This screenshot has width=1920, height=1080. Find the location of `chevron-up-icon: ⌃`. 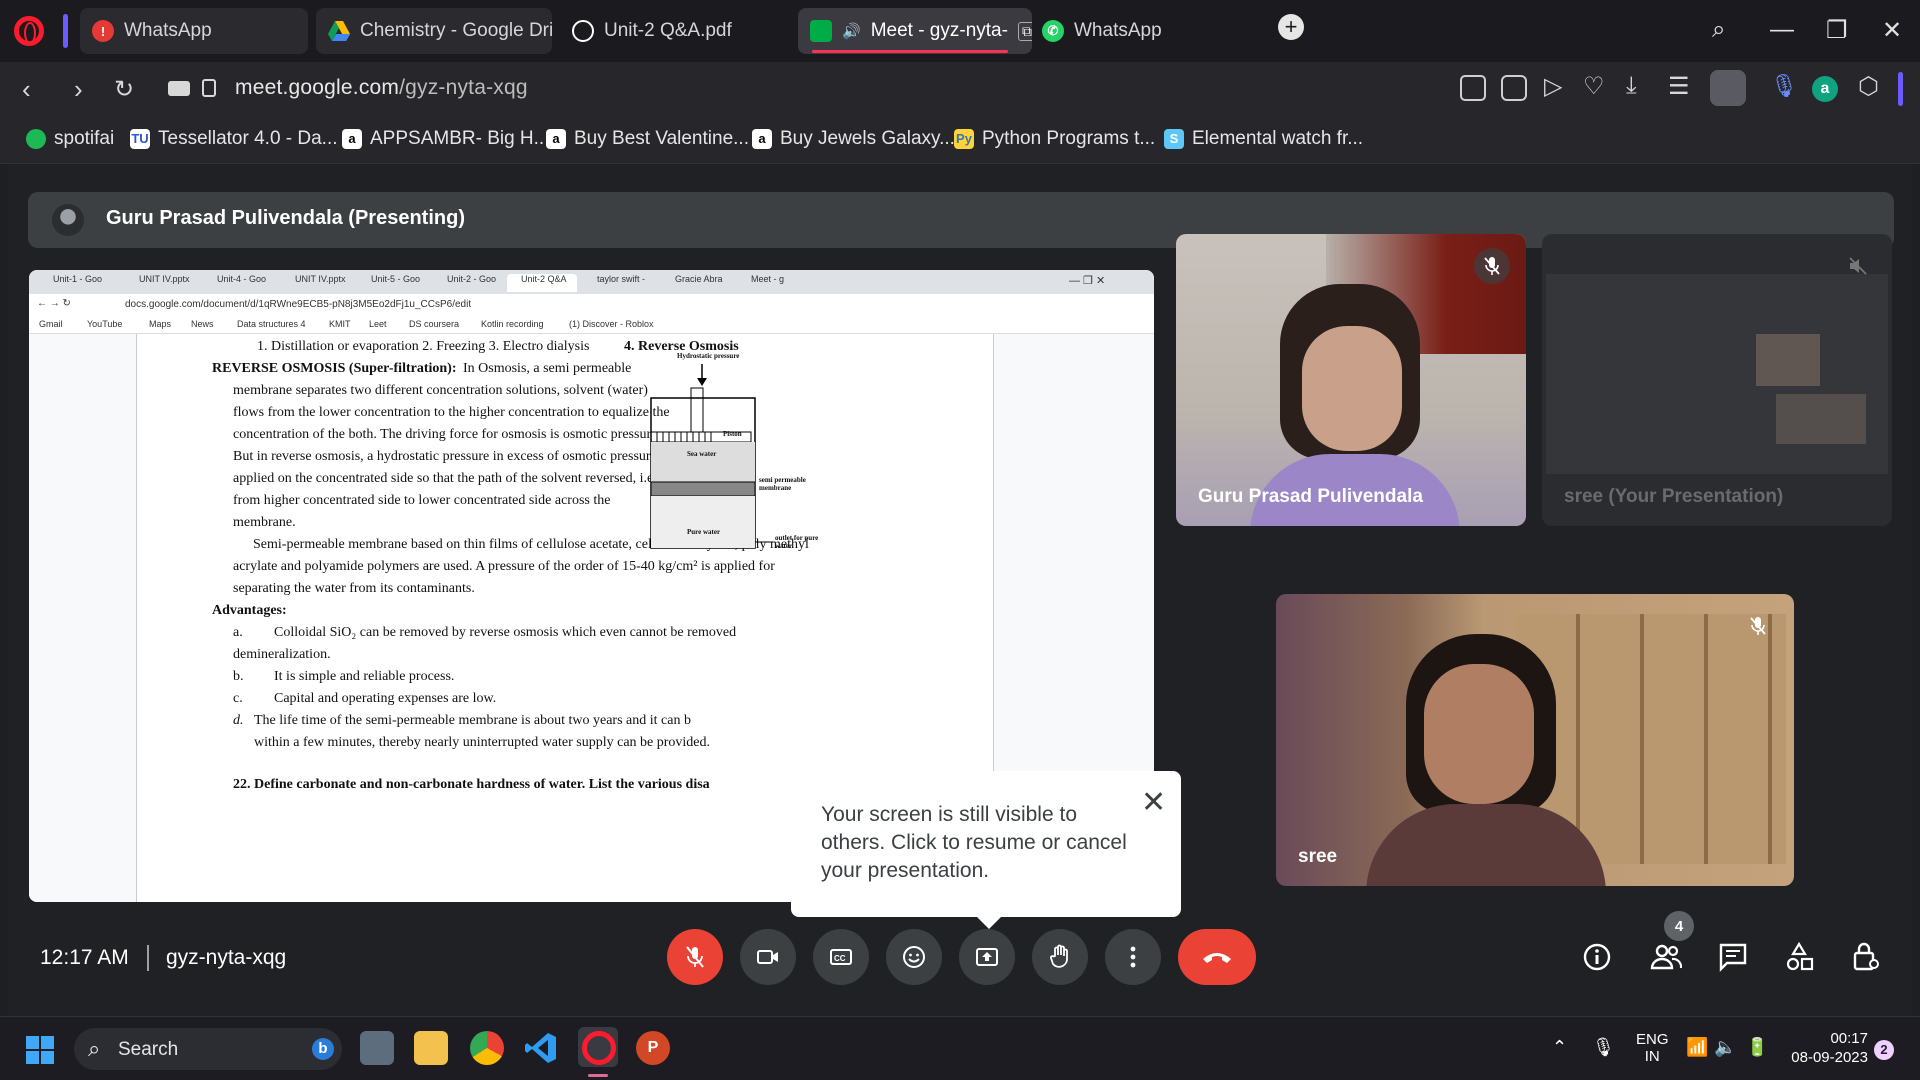

chevron-up-icon: ⌃ is located at coordinates (1559, 1047).